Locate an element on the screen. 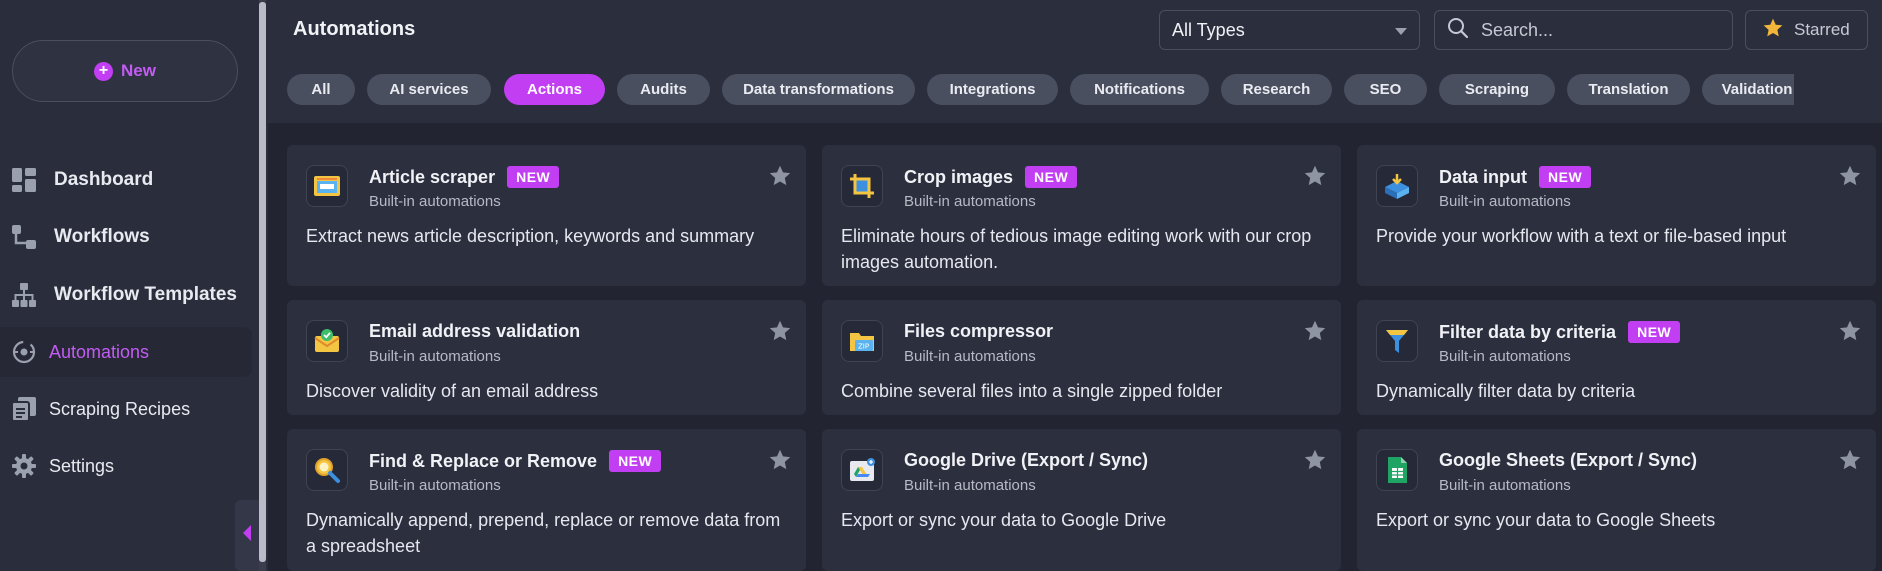  starred-label: Starred is located at coordinates (1822, 29).